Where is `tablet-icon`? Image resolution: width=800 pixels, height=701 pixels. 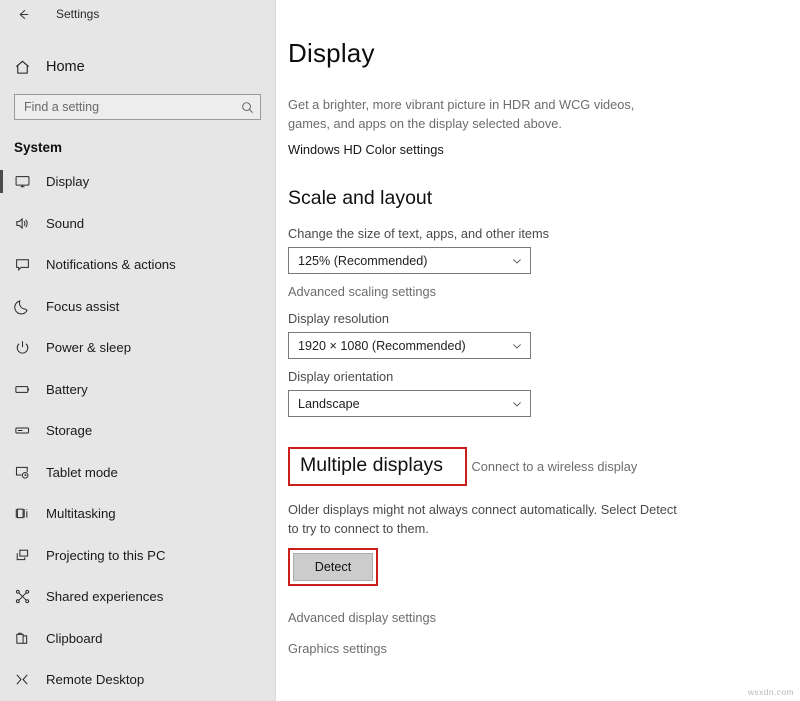
tablet-icon is located at coordinates (28, 472).